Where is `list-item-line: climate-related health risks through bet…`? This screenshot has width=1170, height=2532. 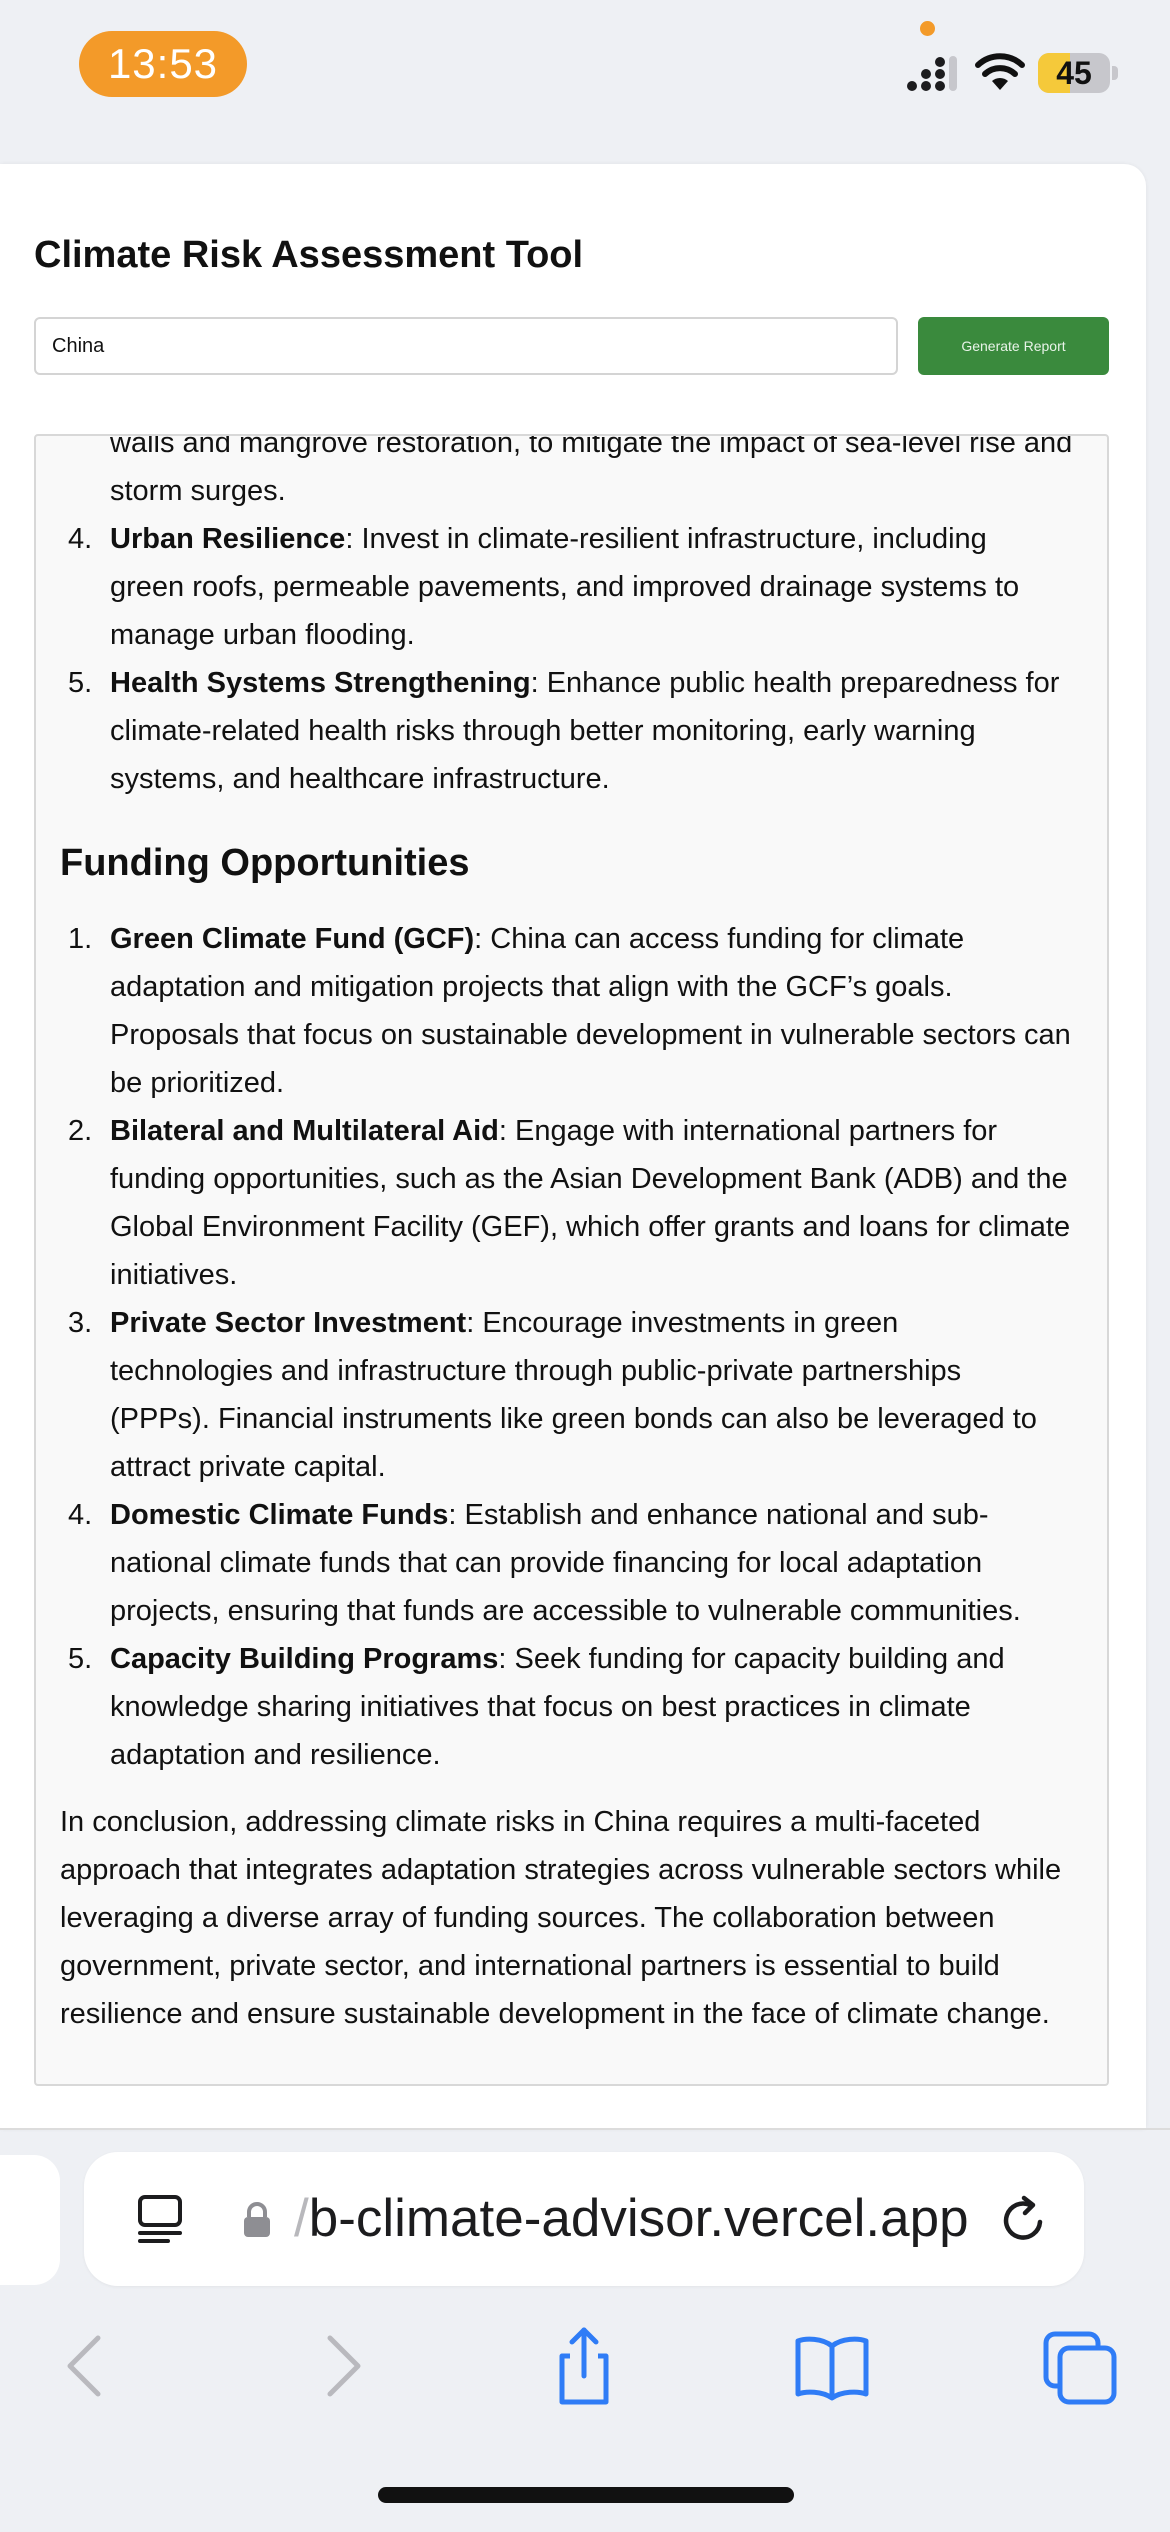 list-item-line: climate-related health risks through bet… is located at coordinates (543, 731).